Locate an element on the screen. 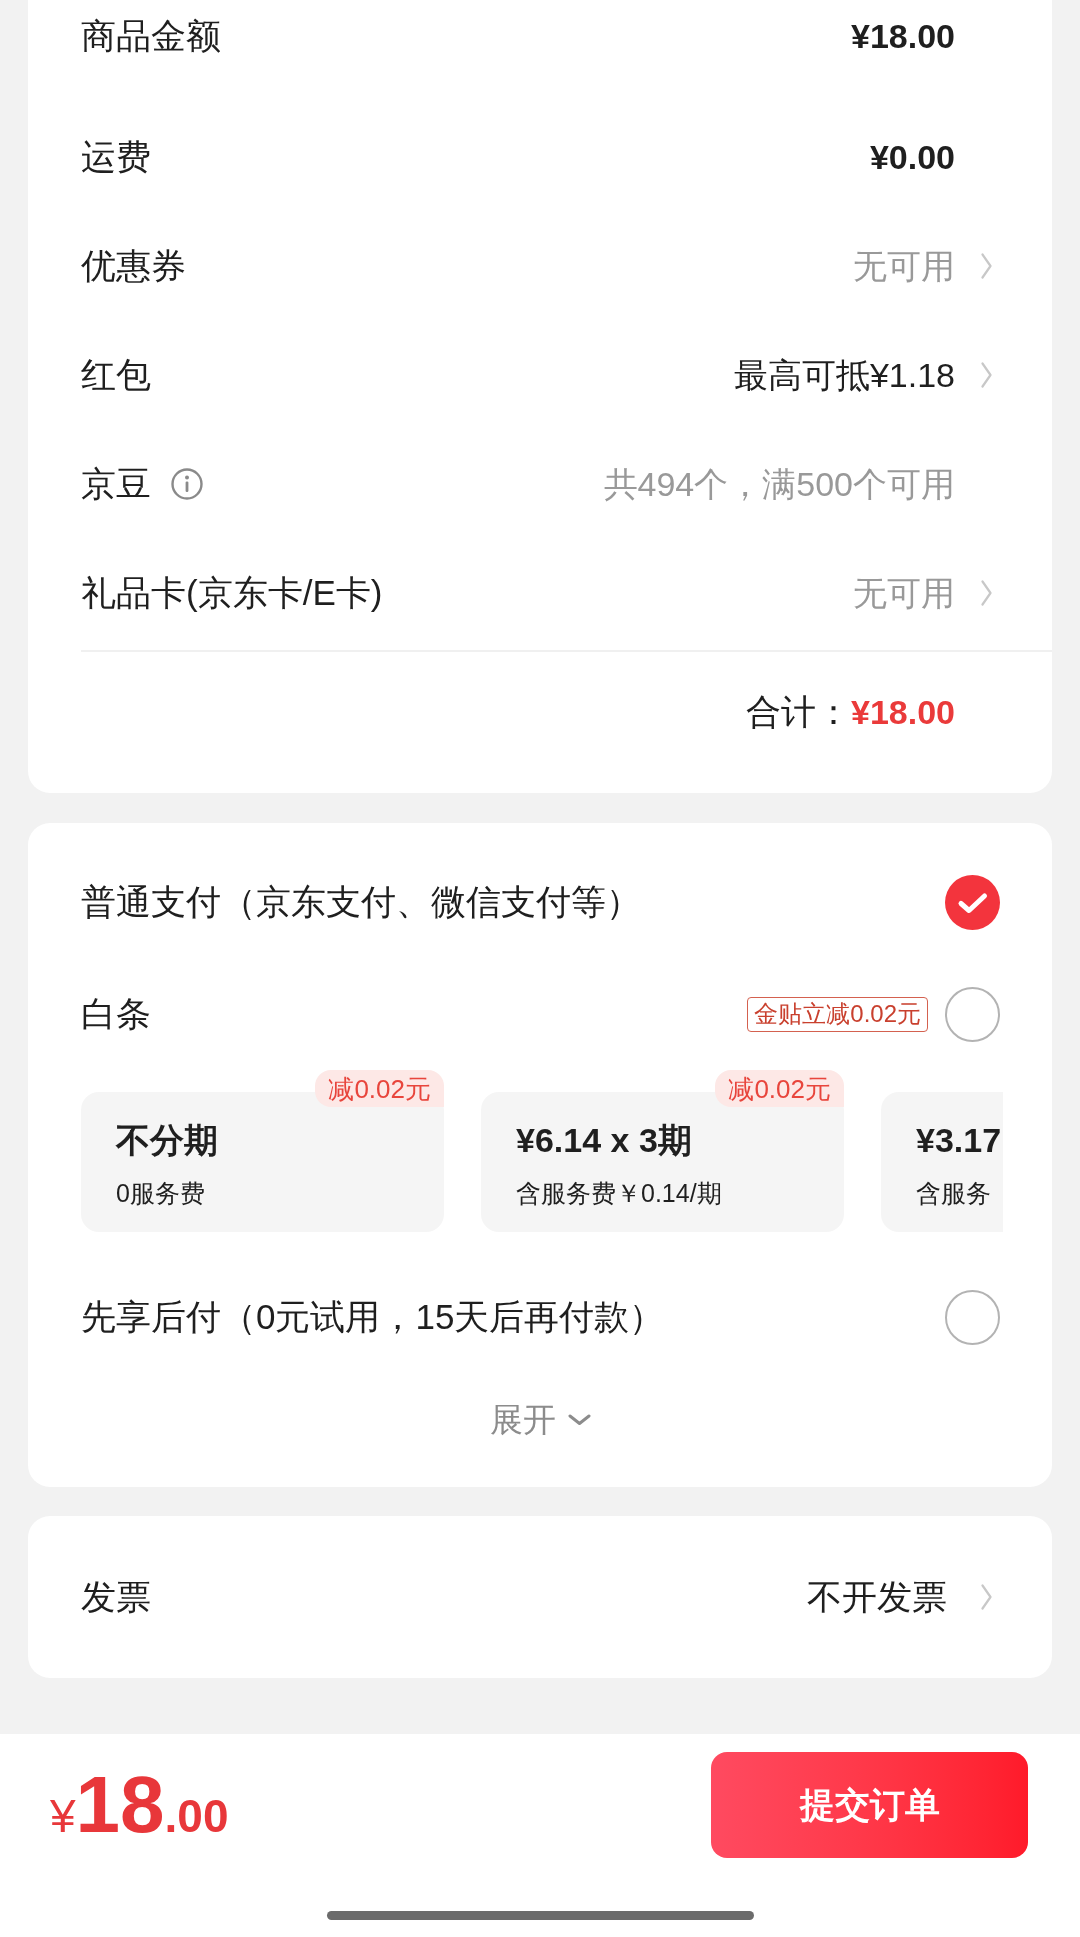 This screenshot has width=1080, height=1937. chevron-down-icon is located at coordinates (579, 1420).